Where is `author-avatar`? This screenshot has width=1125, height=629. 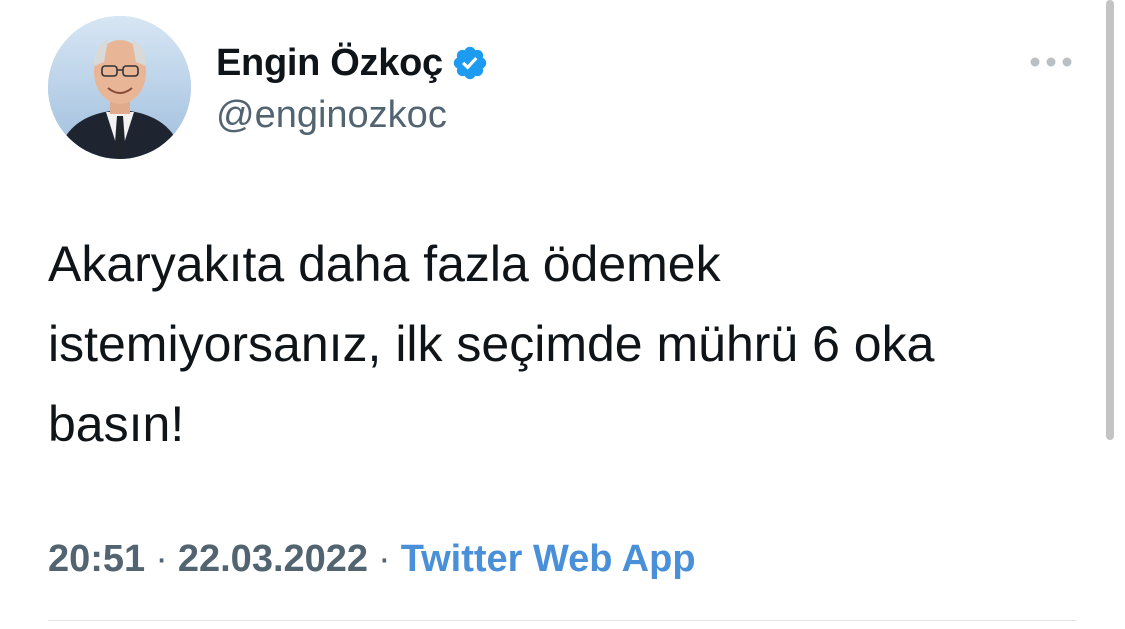 author-avatar is located at coordinates (119, 87).